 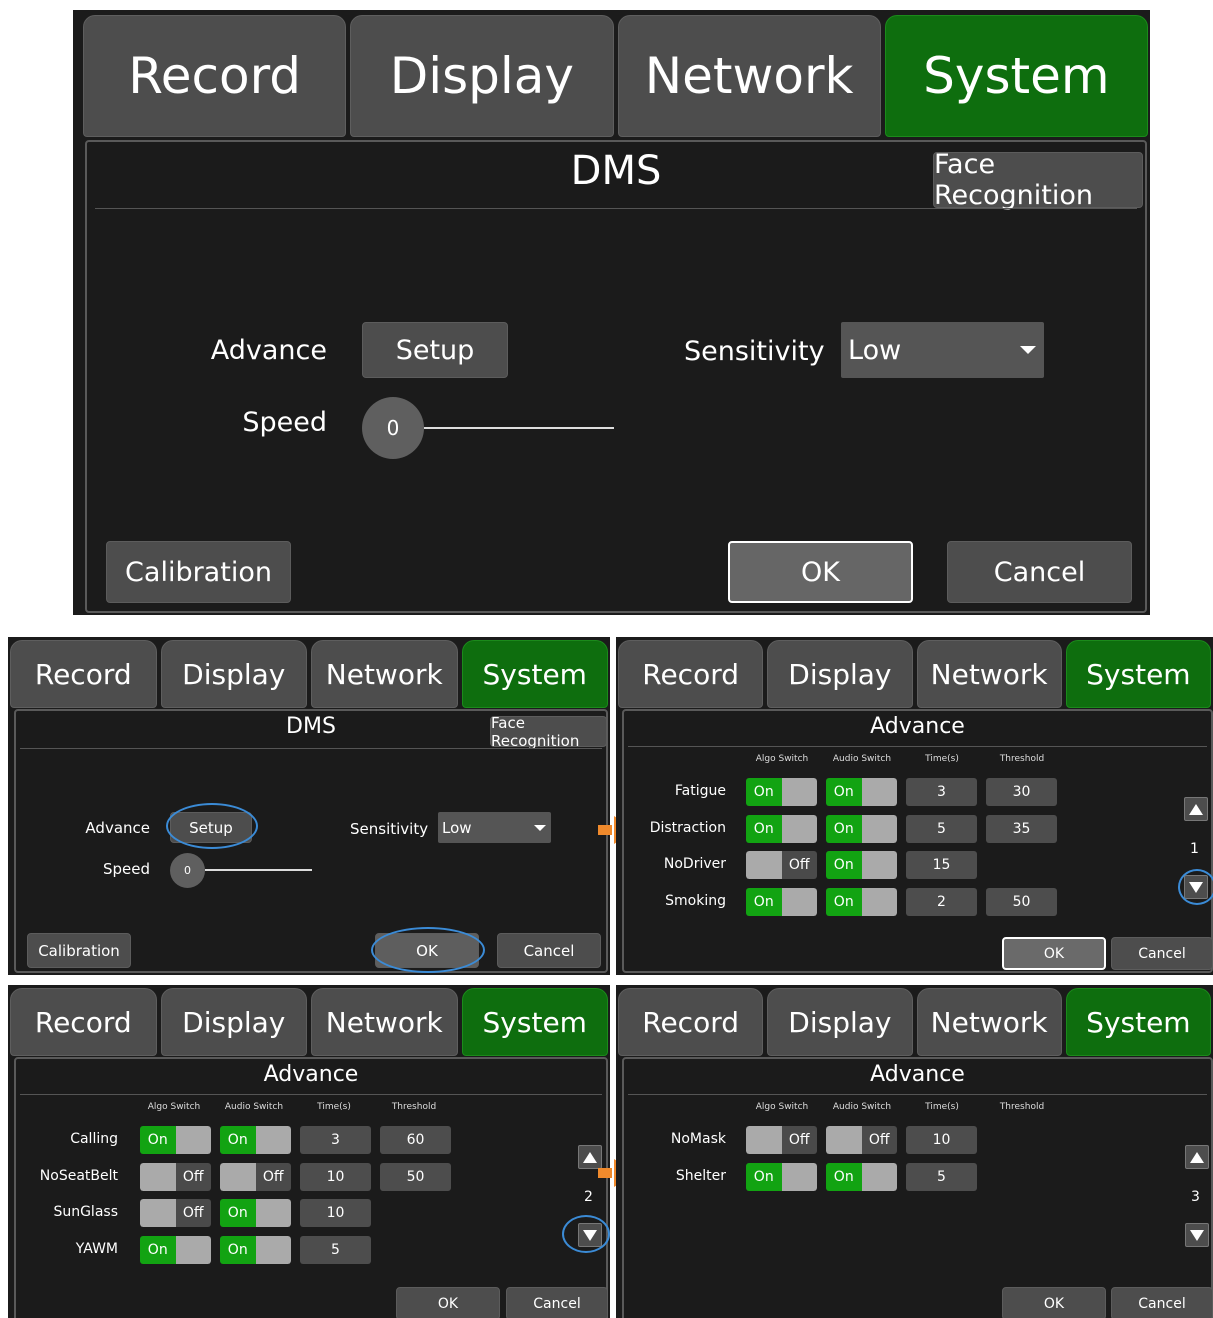 What do you see at coordinates (862, 1107) in the screenshot?
I see `col-header-audio: Audio Switch` at bounding box center [862, 1107].